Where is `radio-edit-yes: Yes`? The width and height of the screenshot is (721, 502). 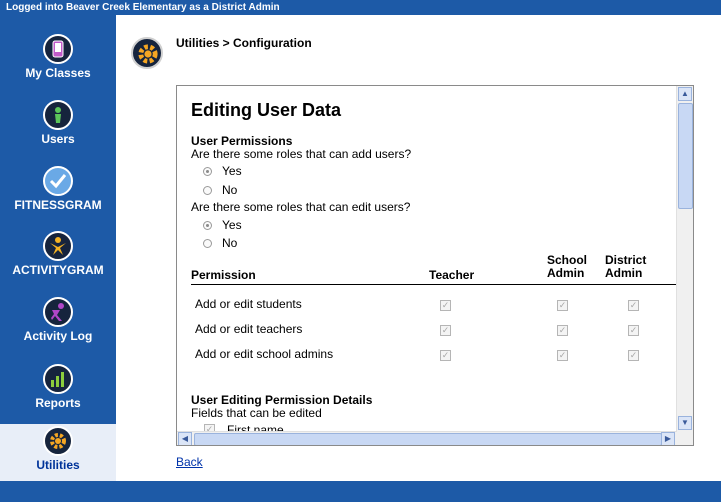
radio-edit-yes: Yes is located at coordinates (222, 225).